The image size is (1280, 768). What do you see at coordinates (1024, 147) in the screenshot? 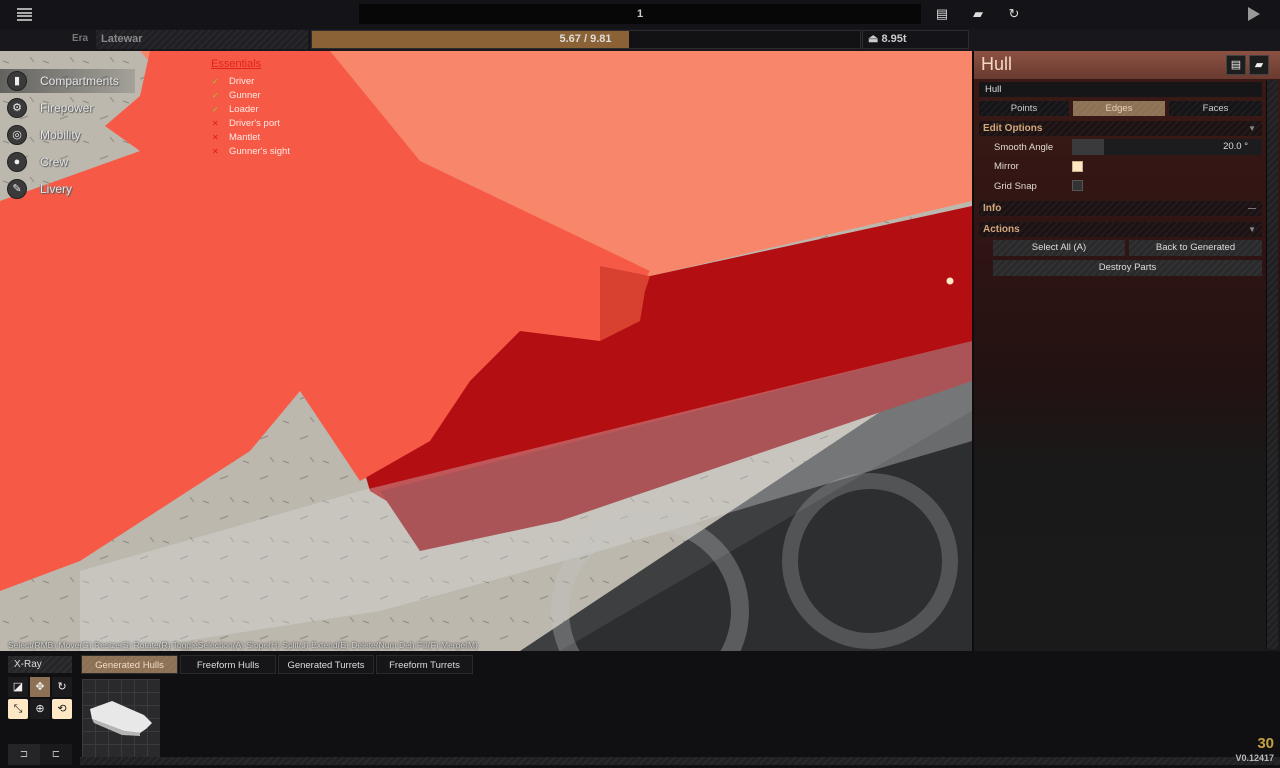
I see `smooth-angle-label: Smooth Angle` at bounding box center [1024, 147].